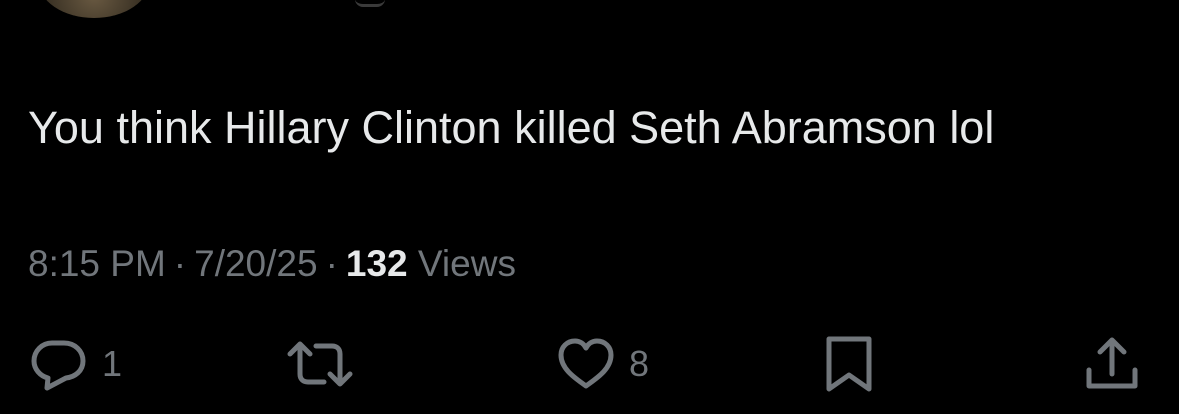  Describe the element at coordinates (586, 364) in the screenshot. I see `heart-icon` at that location.